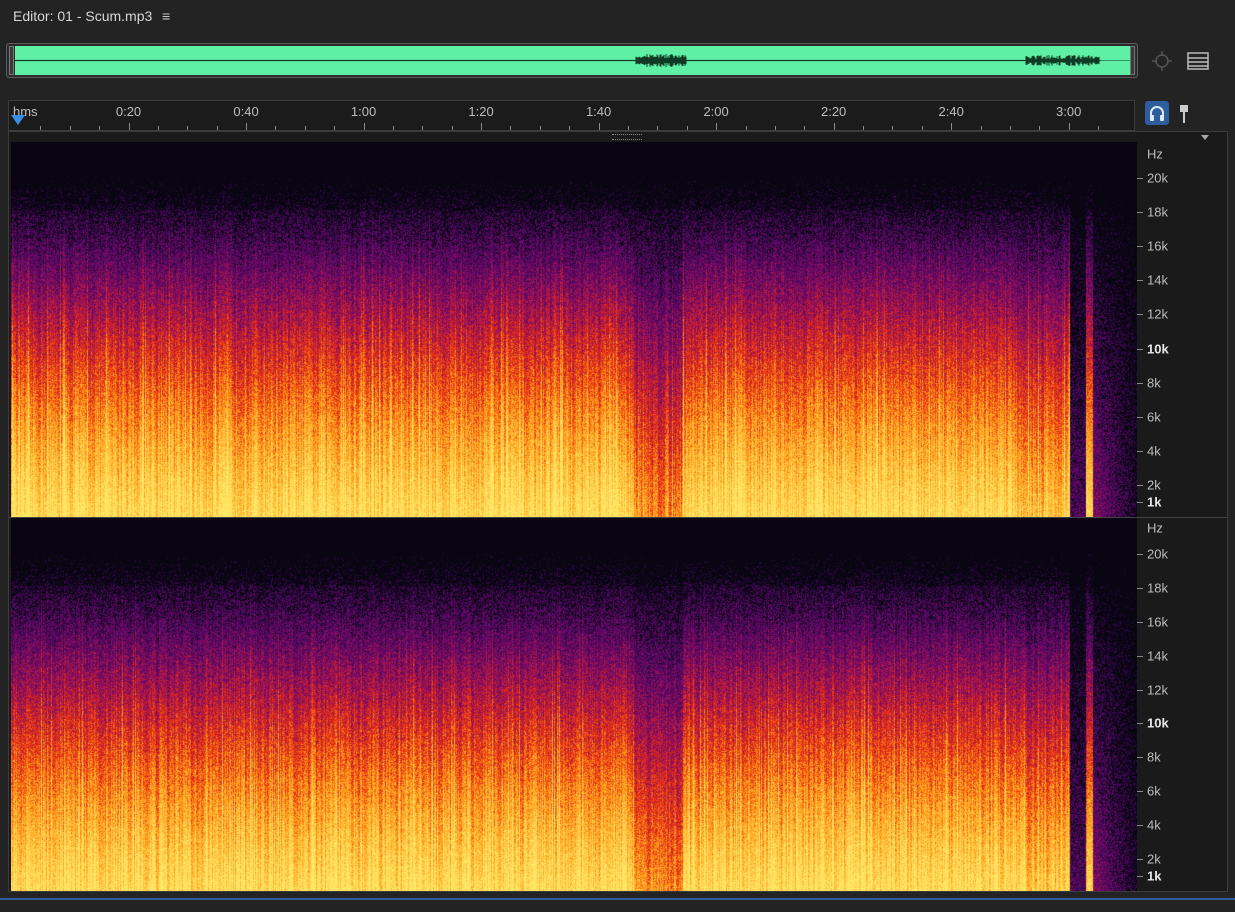  What do you see at coordinates (1154, 382) in the screenshot?
I see `hz-label: 8k` at bounding box center [1154, 382].